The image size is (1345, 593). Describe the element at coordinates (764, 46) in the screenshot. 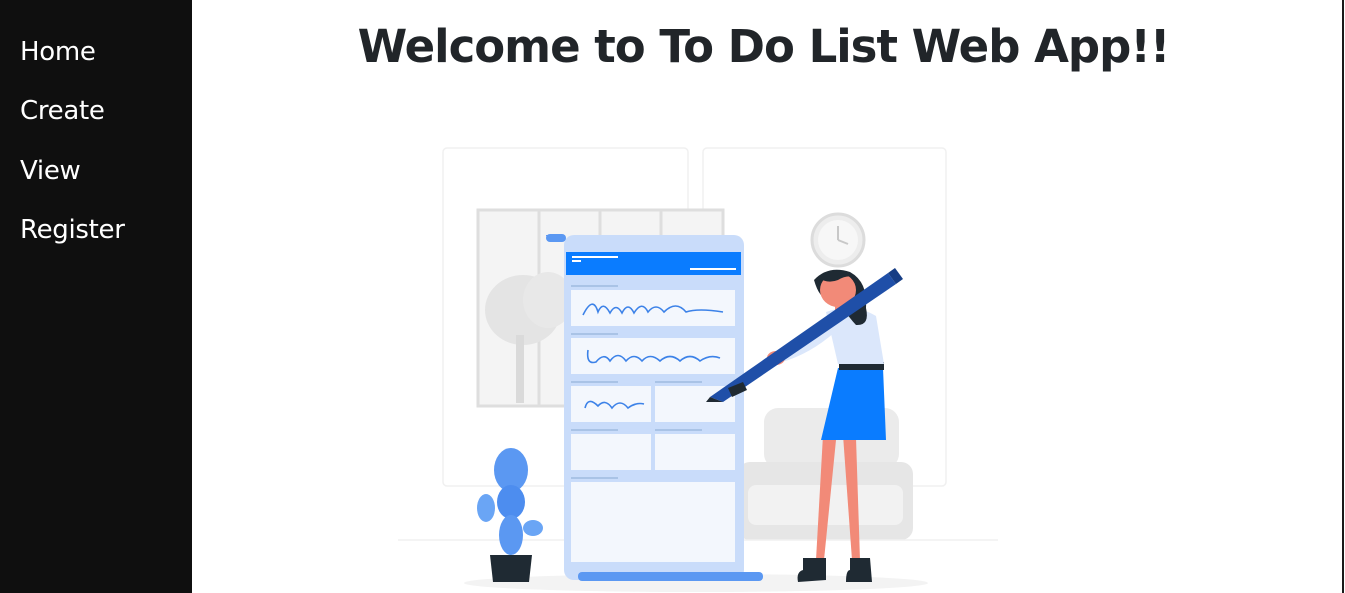

I see `page-title: Welcome to To Do List Web App!!` at that location.